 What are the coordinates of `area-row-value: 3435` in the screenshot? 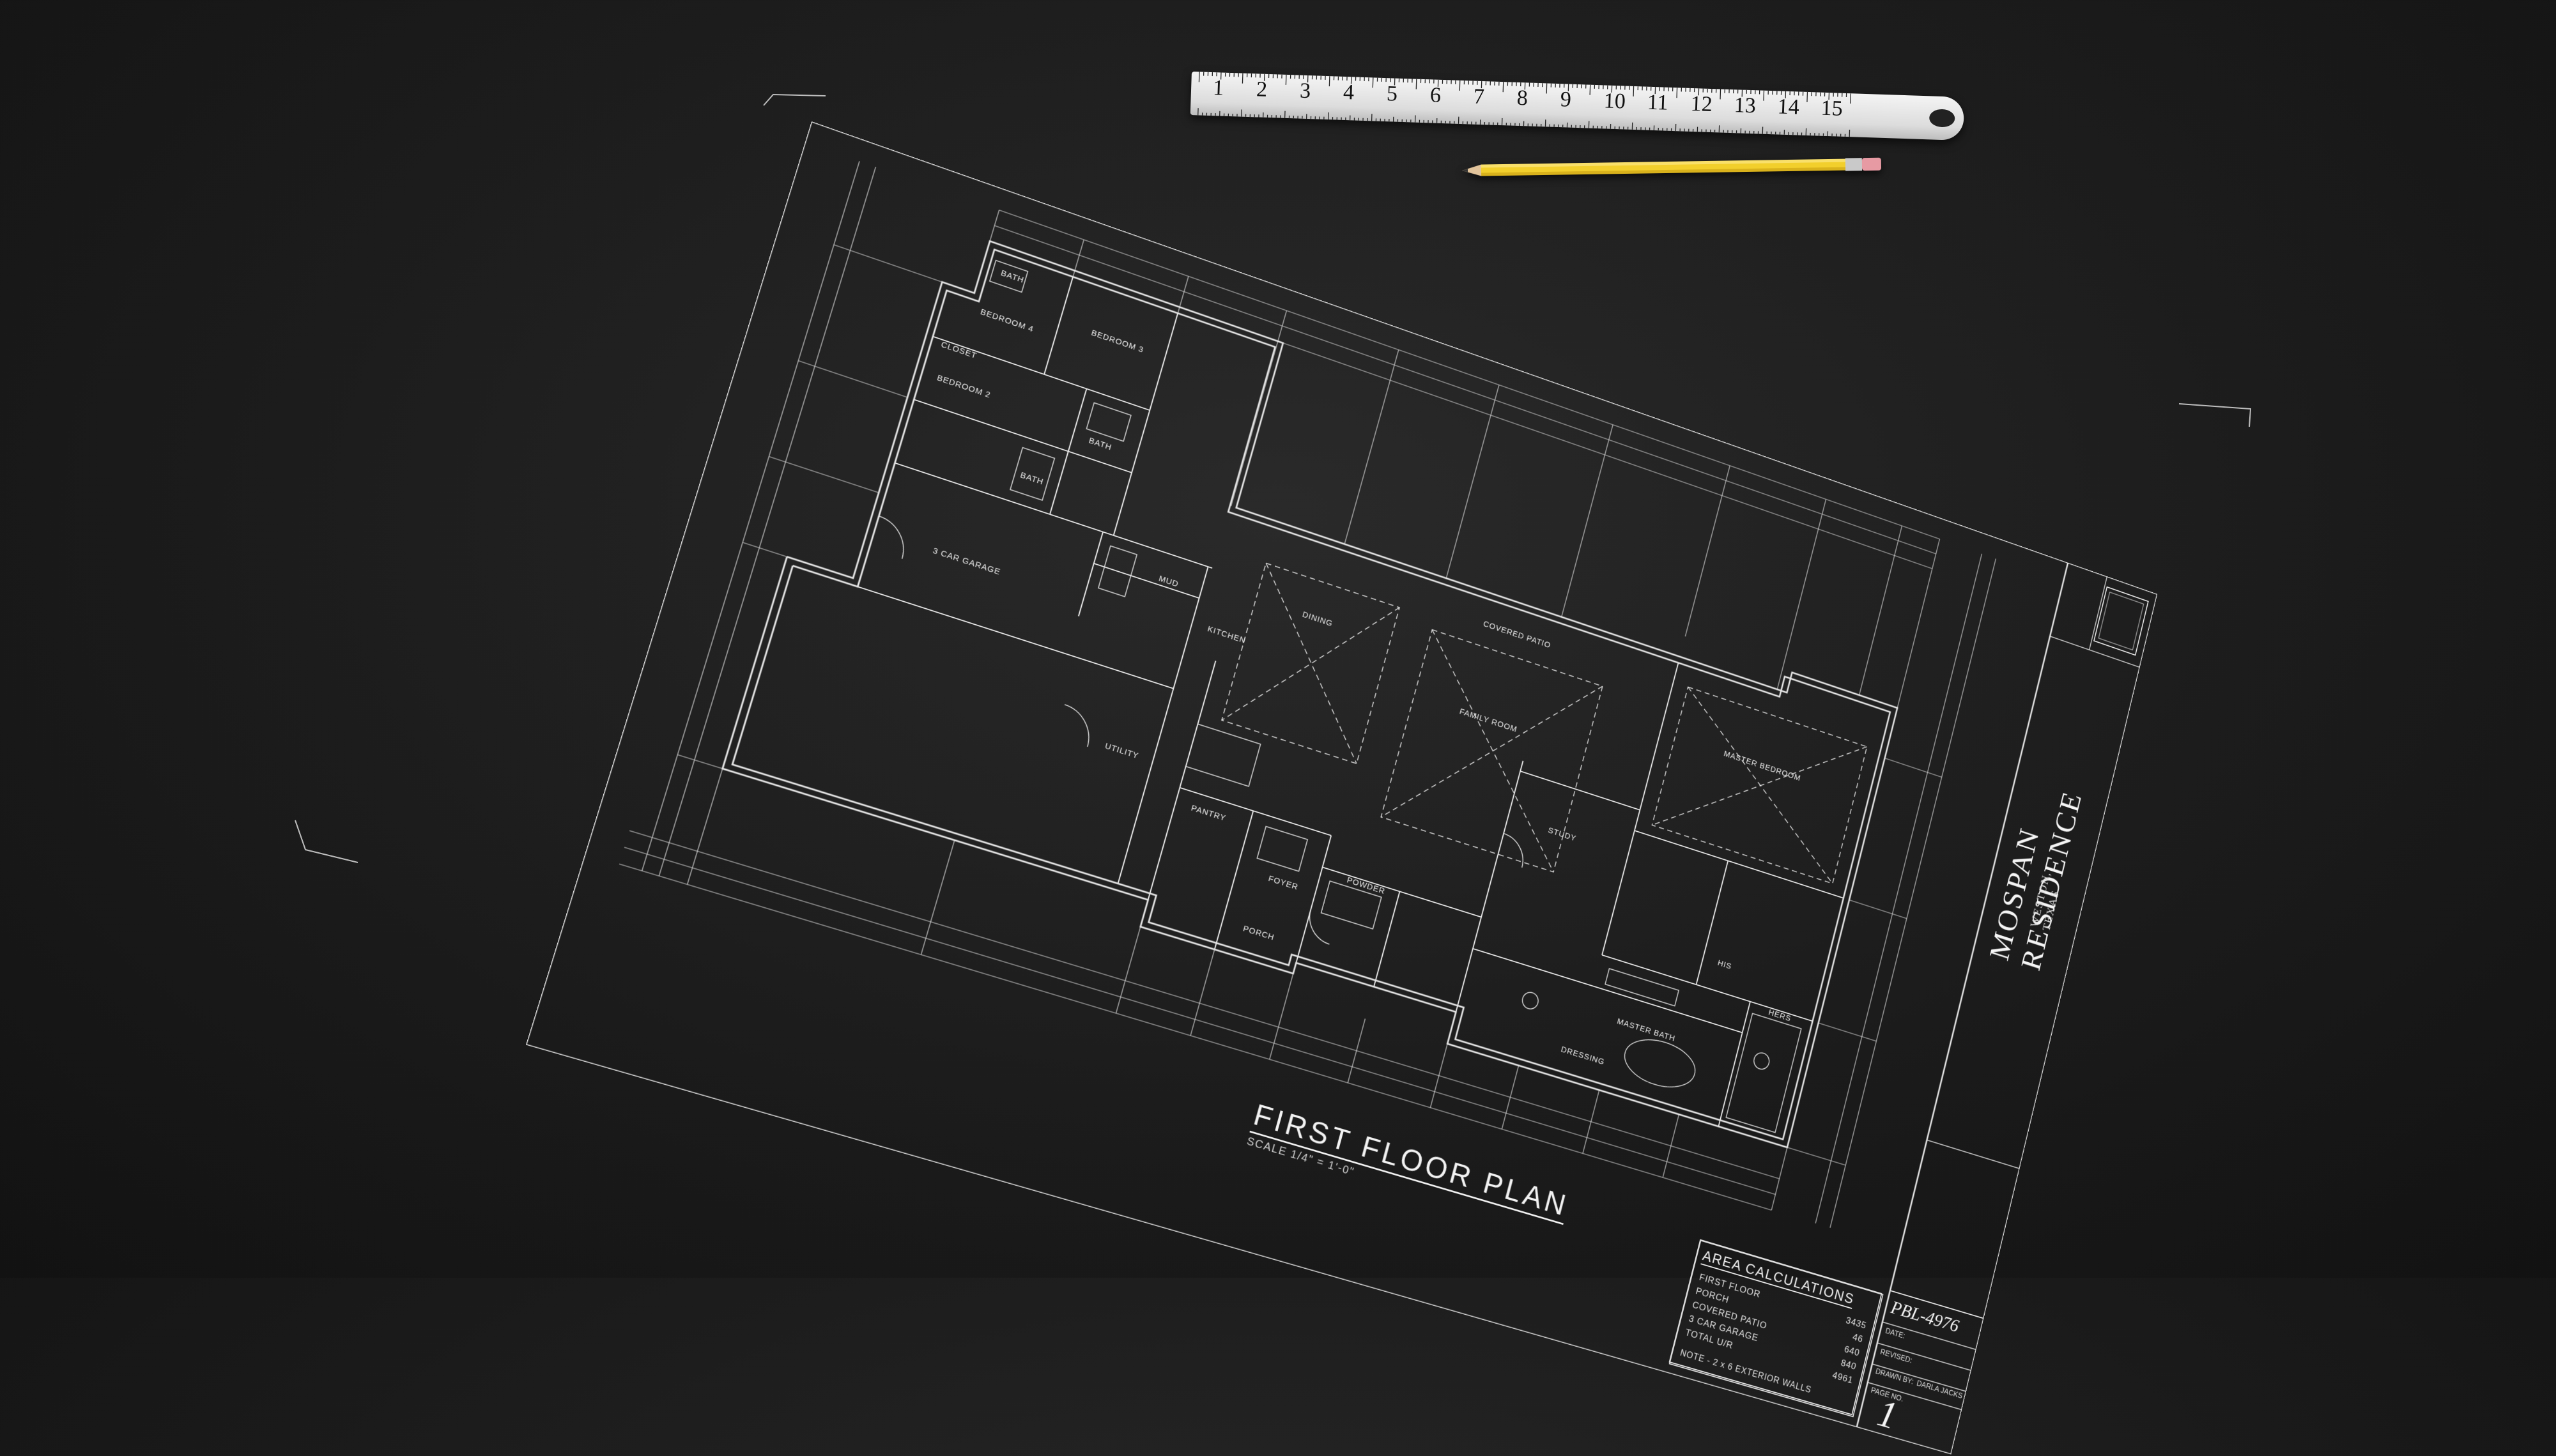 It's located at (1856, 1323).